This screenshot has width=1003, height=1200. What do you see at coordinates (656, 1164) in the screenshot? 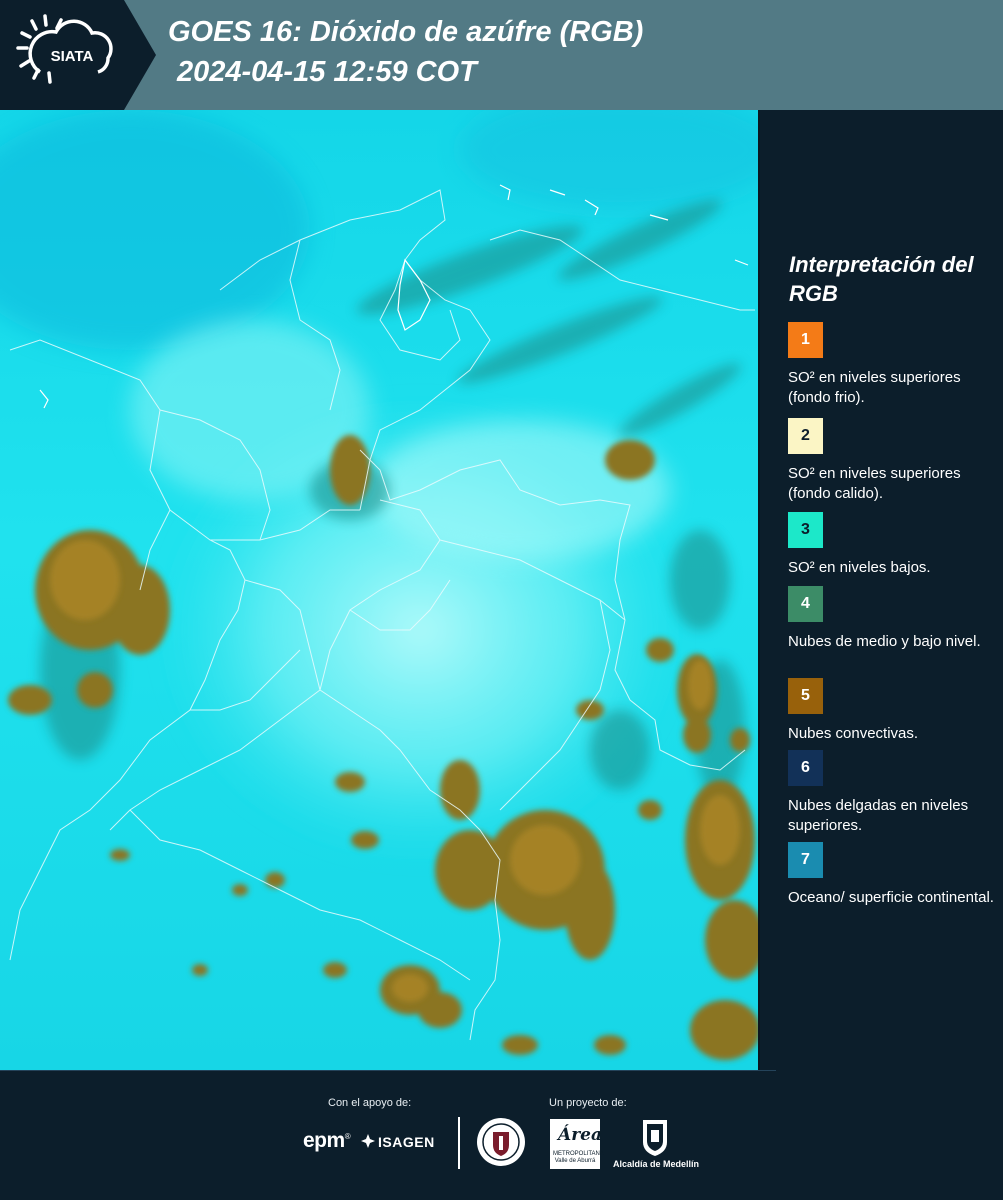
I see `alcaldia-logo-text: Alcaldía de Medellín` at bounding box center [656, 1164].